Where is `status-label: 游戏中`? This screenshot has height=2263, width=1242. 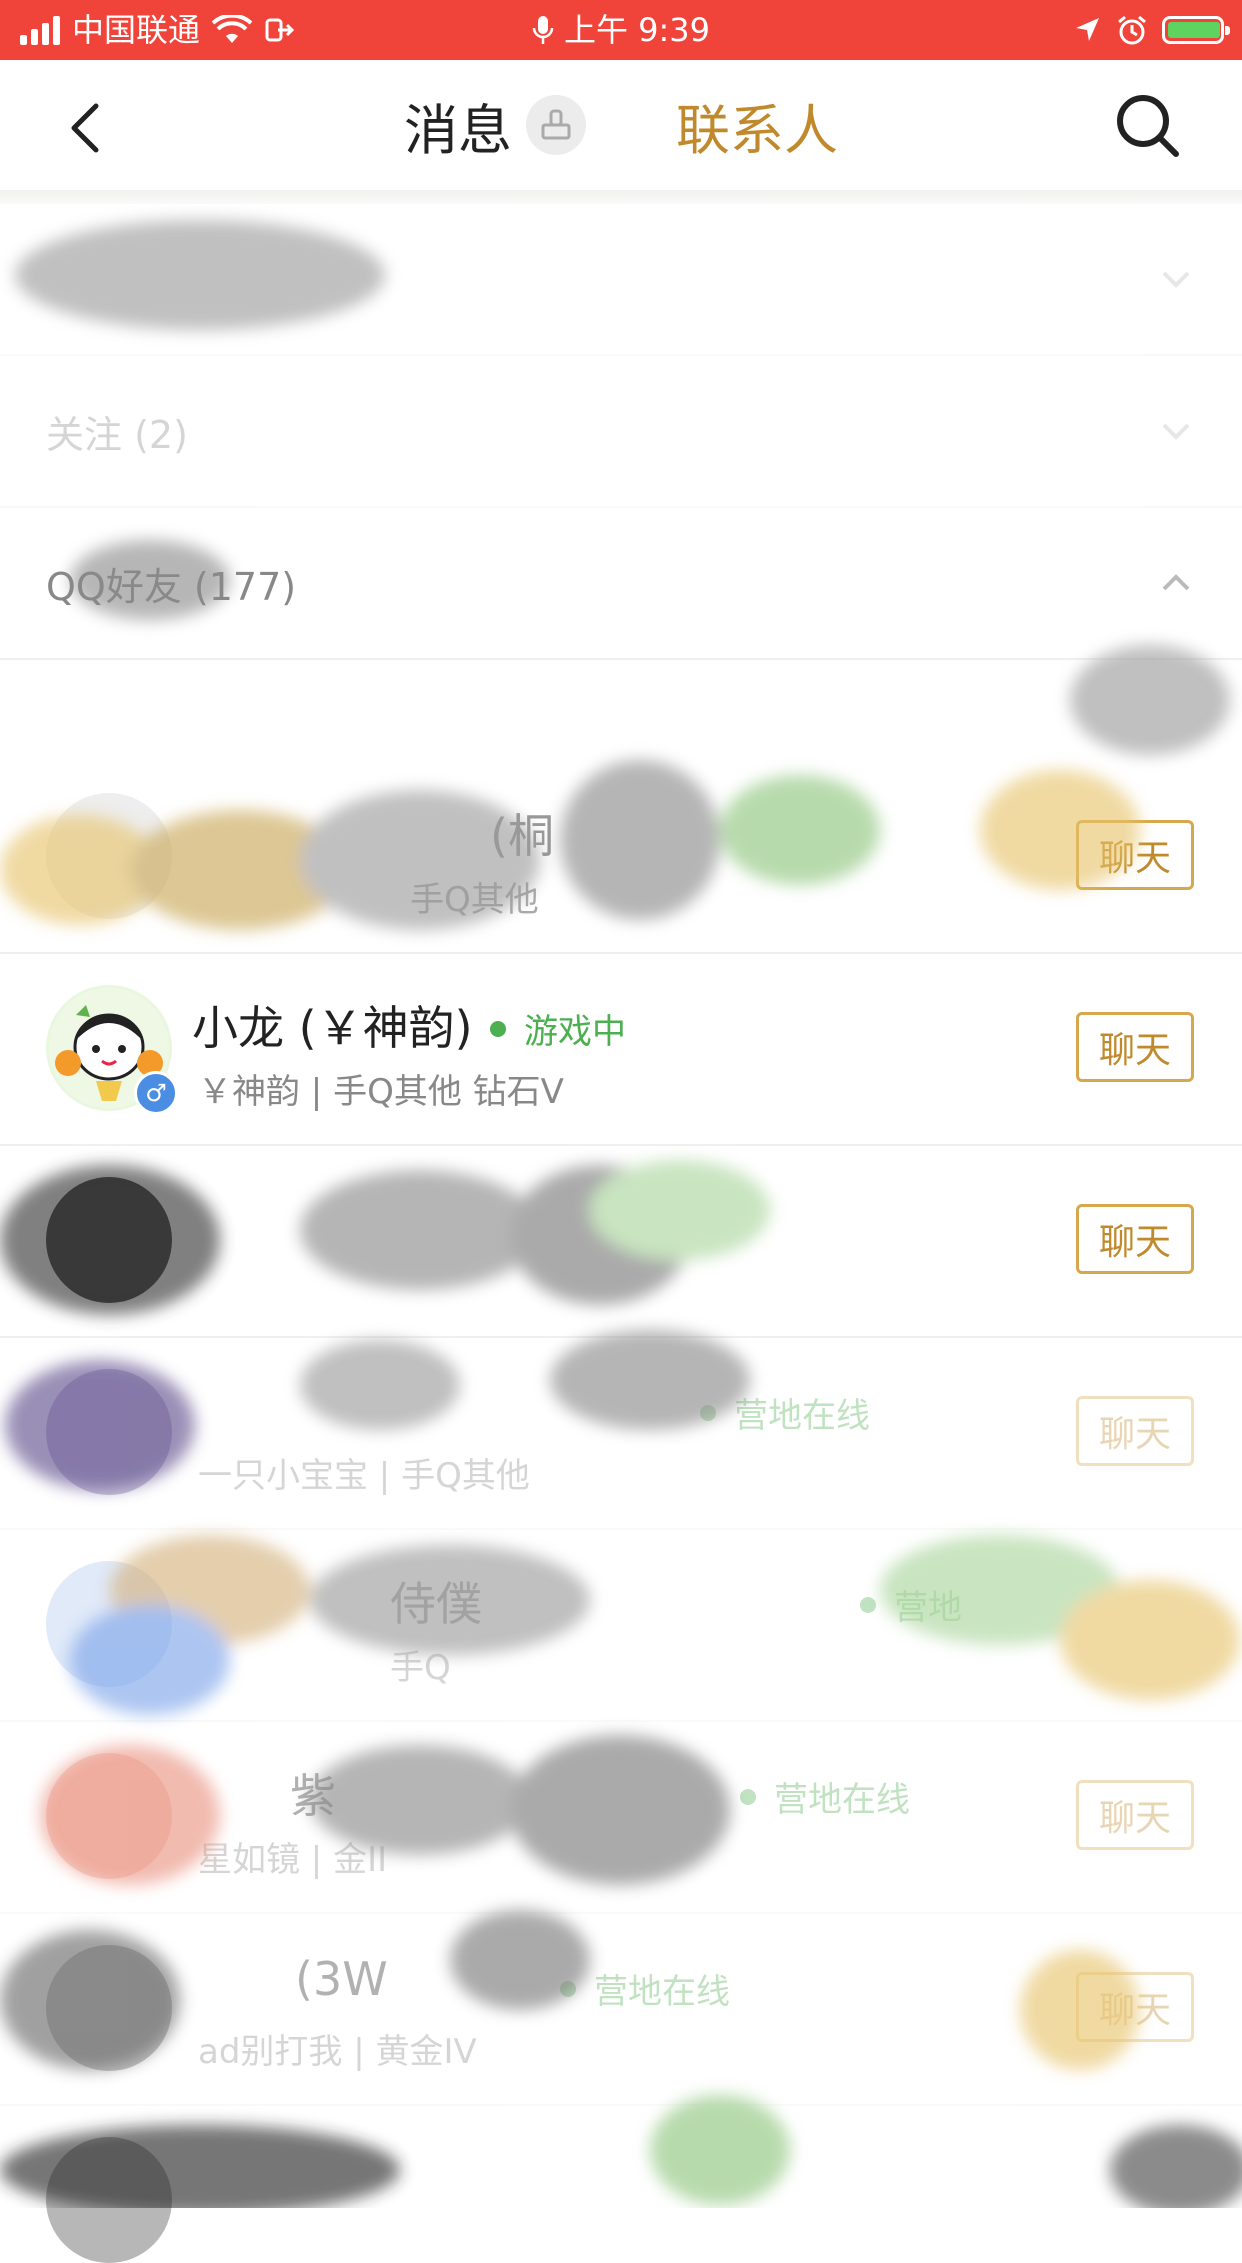
status-label: 游戏中 is located at coordinates (575, 1032).